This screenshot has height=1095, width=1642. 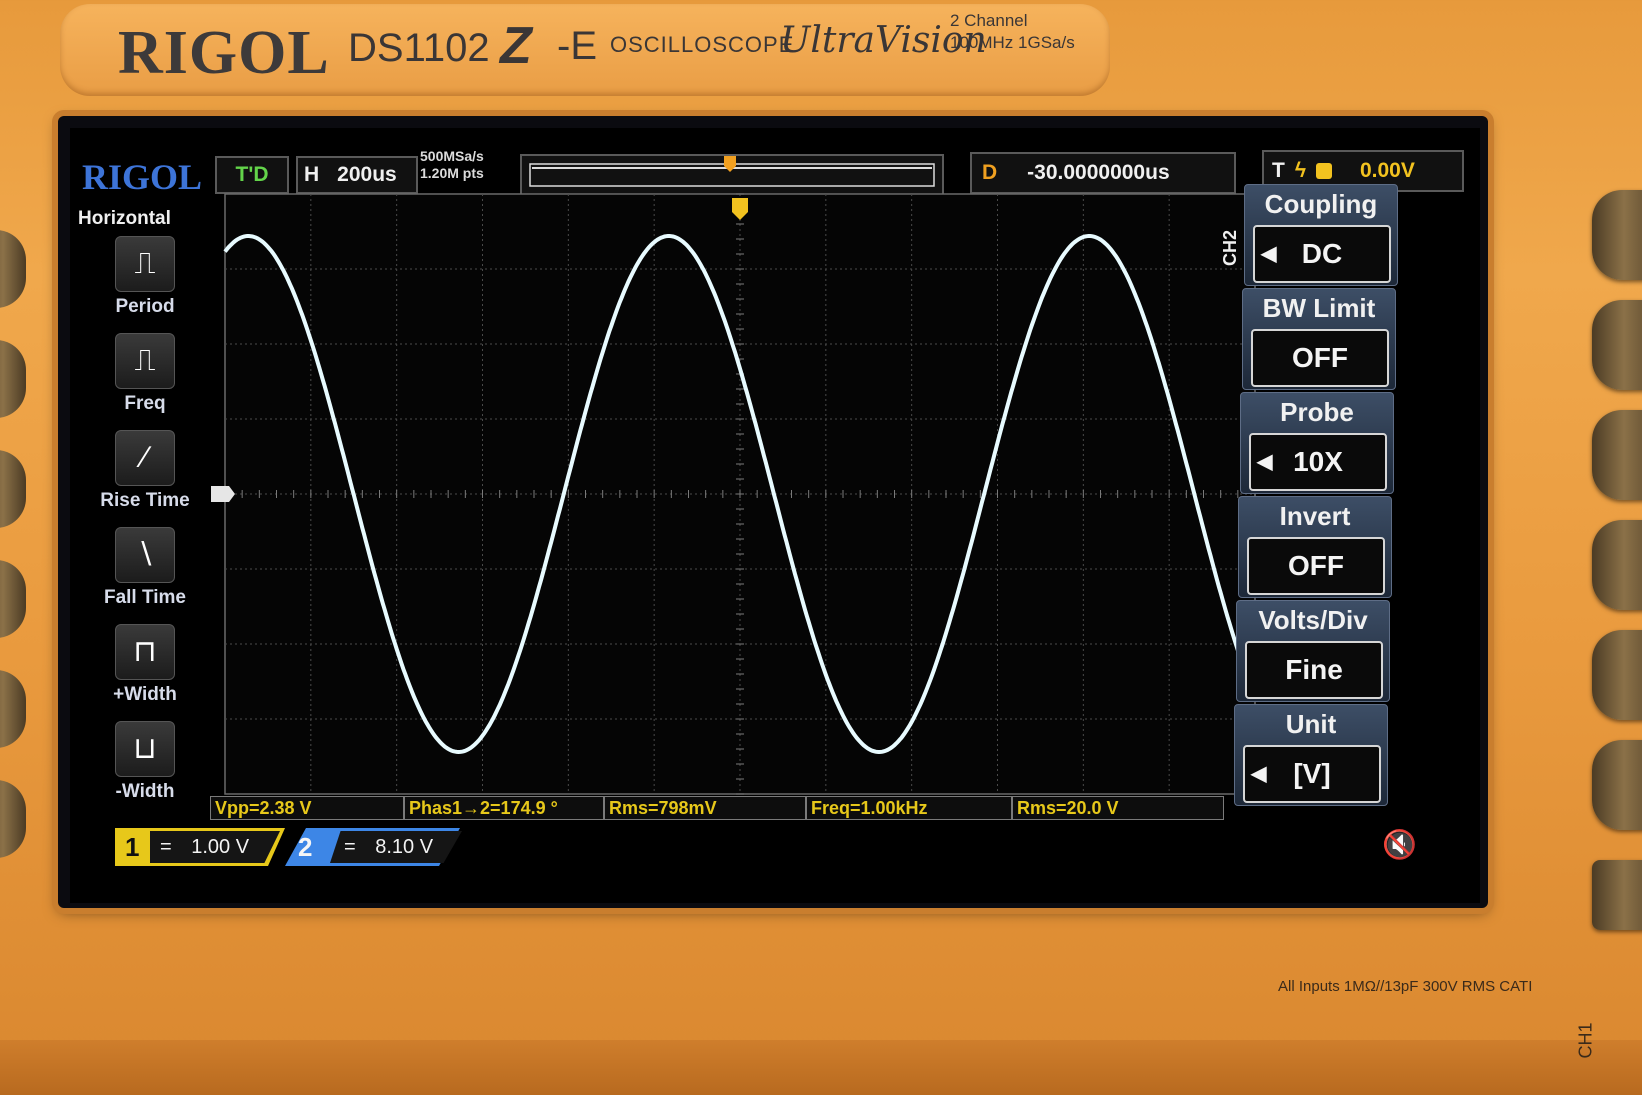 What do you see at coordinates (312, 174) in the screenshot?
I see `horizontal-label: H` at bounding box center [312, 174].